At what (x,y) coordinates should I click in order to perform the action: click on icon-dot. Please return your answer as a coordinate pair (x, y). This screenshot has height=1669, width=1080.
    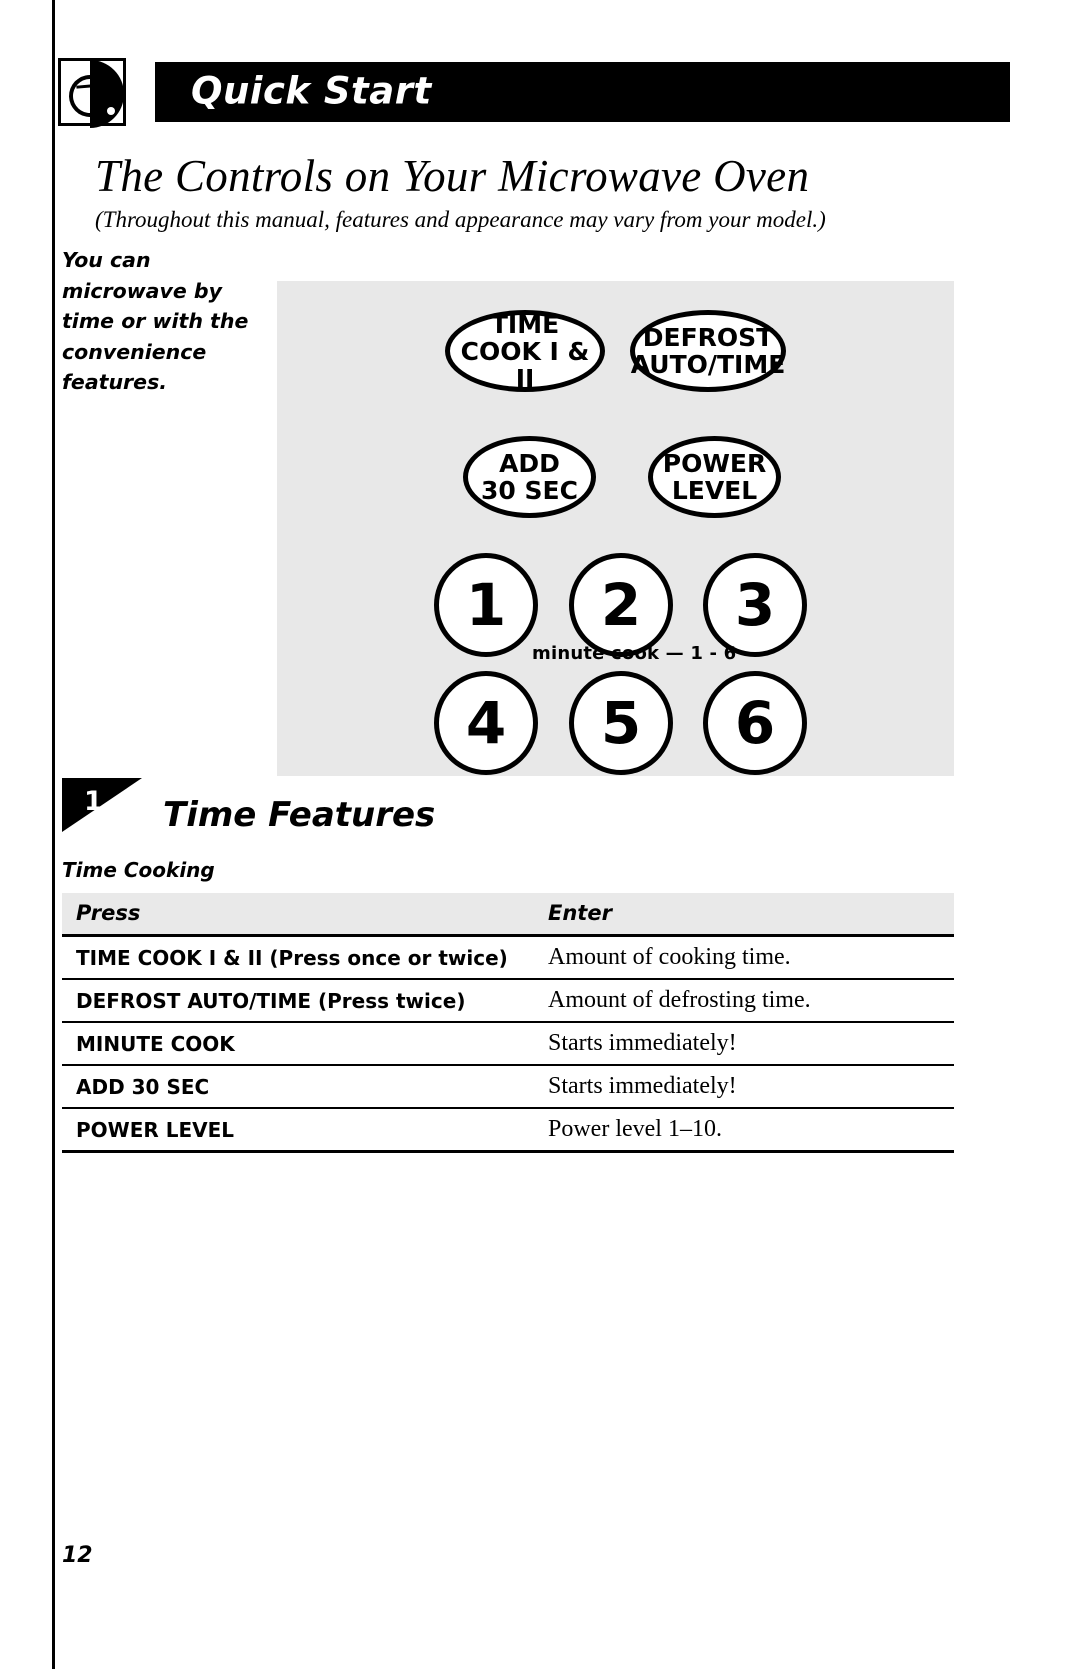
    Looking at the image, I should click on (111, 111).